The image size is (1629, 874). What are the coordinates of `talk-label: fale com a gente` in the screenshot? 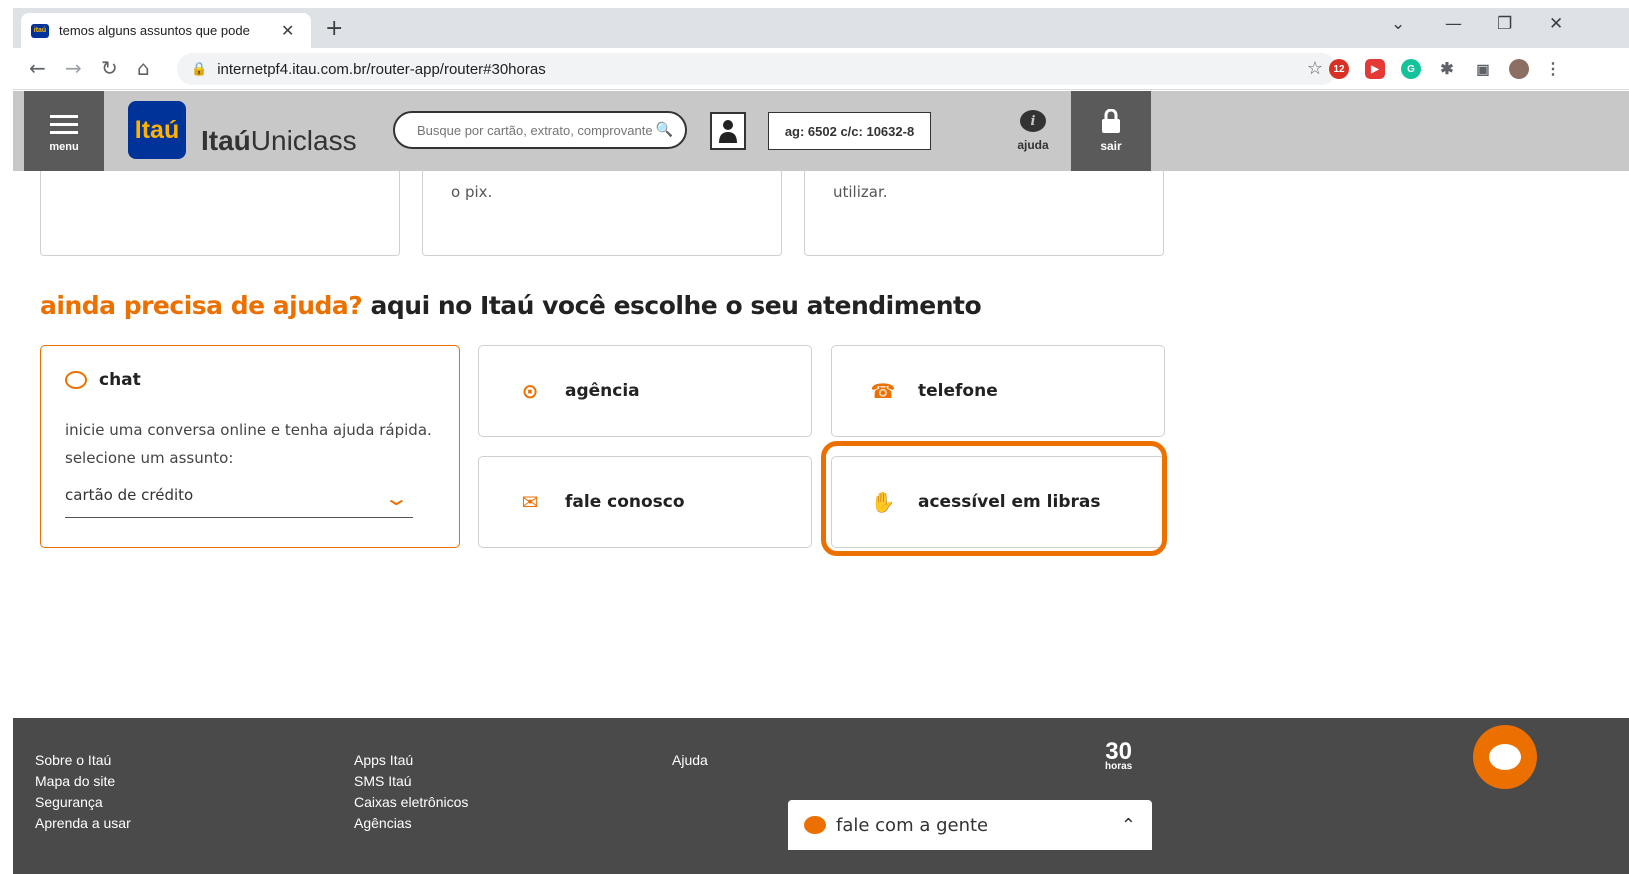 It's located at (912, 825).